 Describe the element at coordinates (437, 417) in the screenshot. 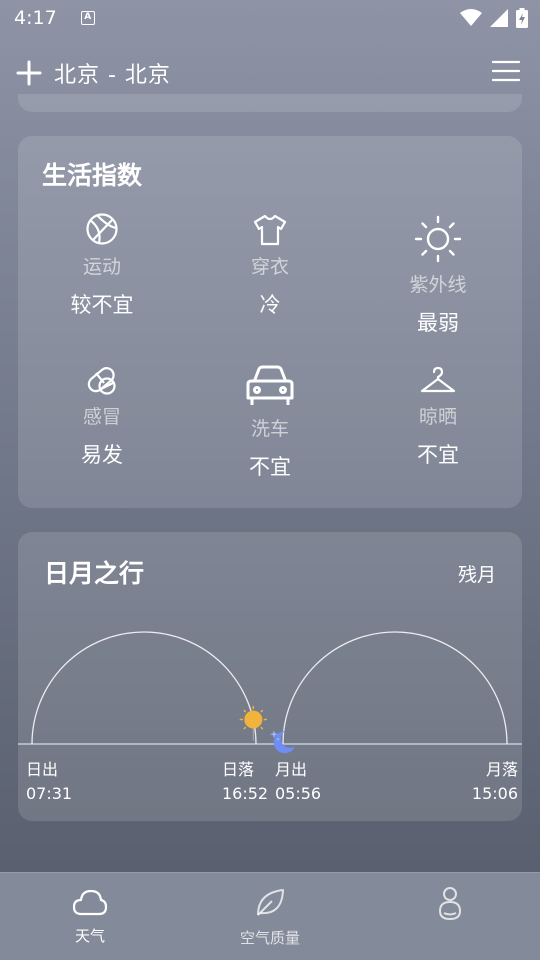

I see `index-label: 晾晒` at that location.